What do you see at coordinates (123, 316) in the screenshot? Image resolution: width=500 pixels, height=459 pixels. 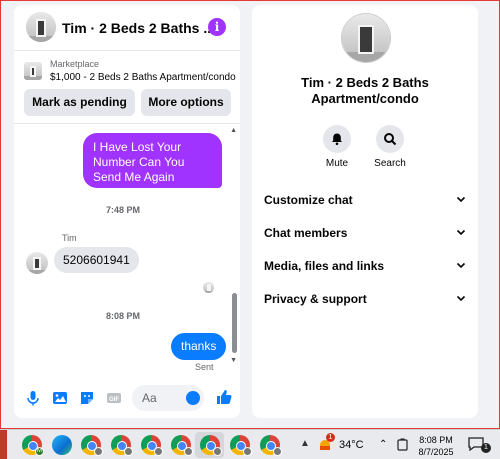 I see `message-timestamp: 8:08 PM` at bounding box center [123, 316].